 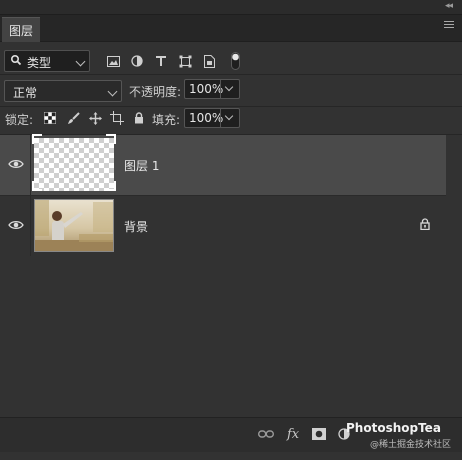 What do you see at coordinates (73, 118) in the screenshot?
I see `lock-image-pixels-icon` at bounding box center [73, 118].